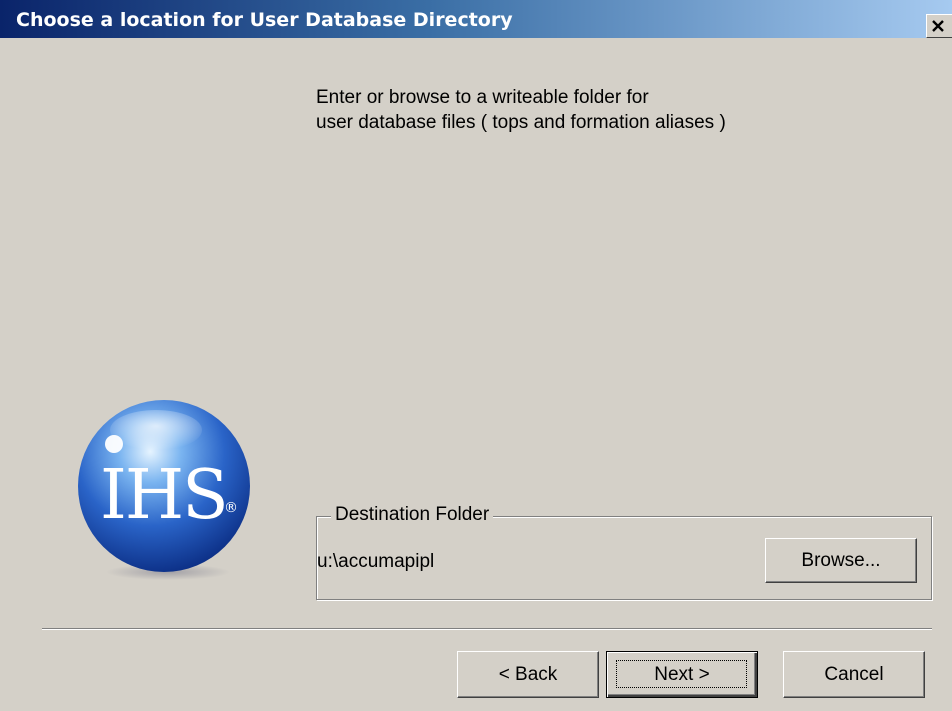  I want to click on close-icon, so click(938, 26).